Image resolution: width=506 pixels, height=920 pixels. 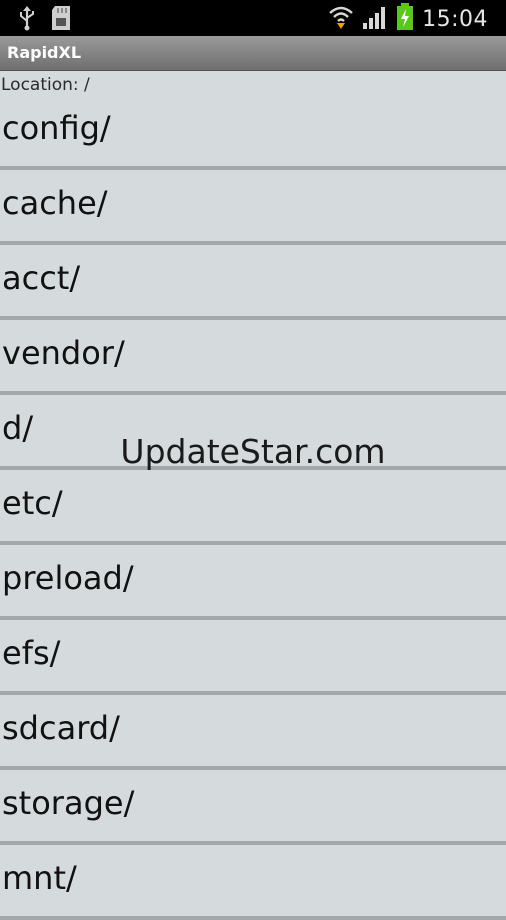 I want to click on usb-icon, so click(x=27, y=20).